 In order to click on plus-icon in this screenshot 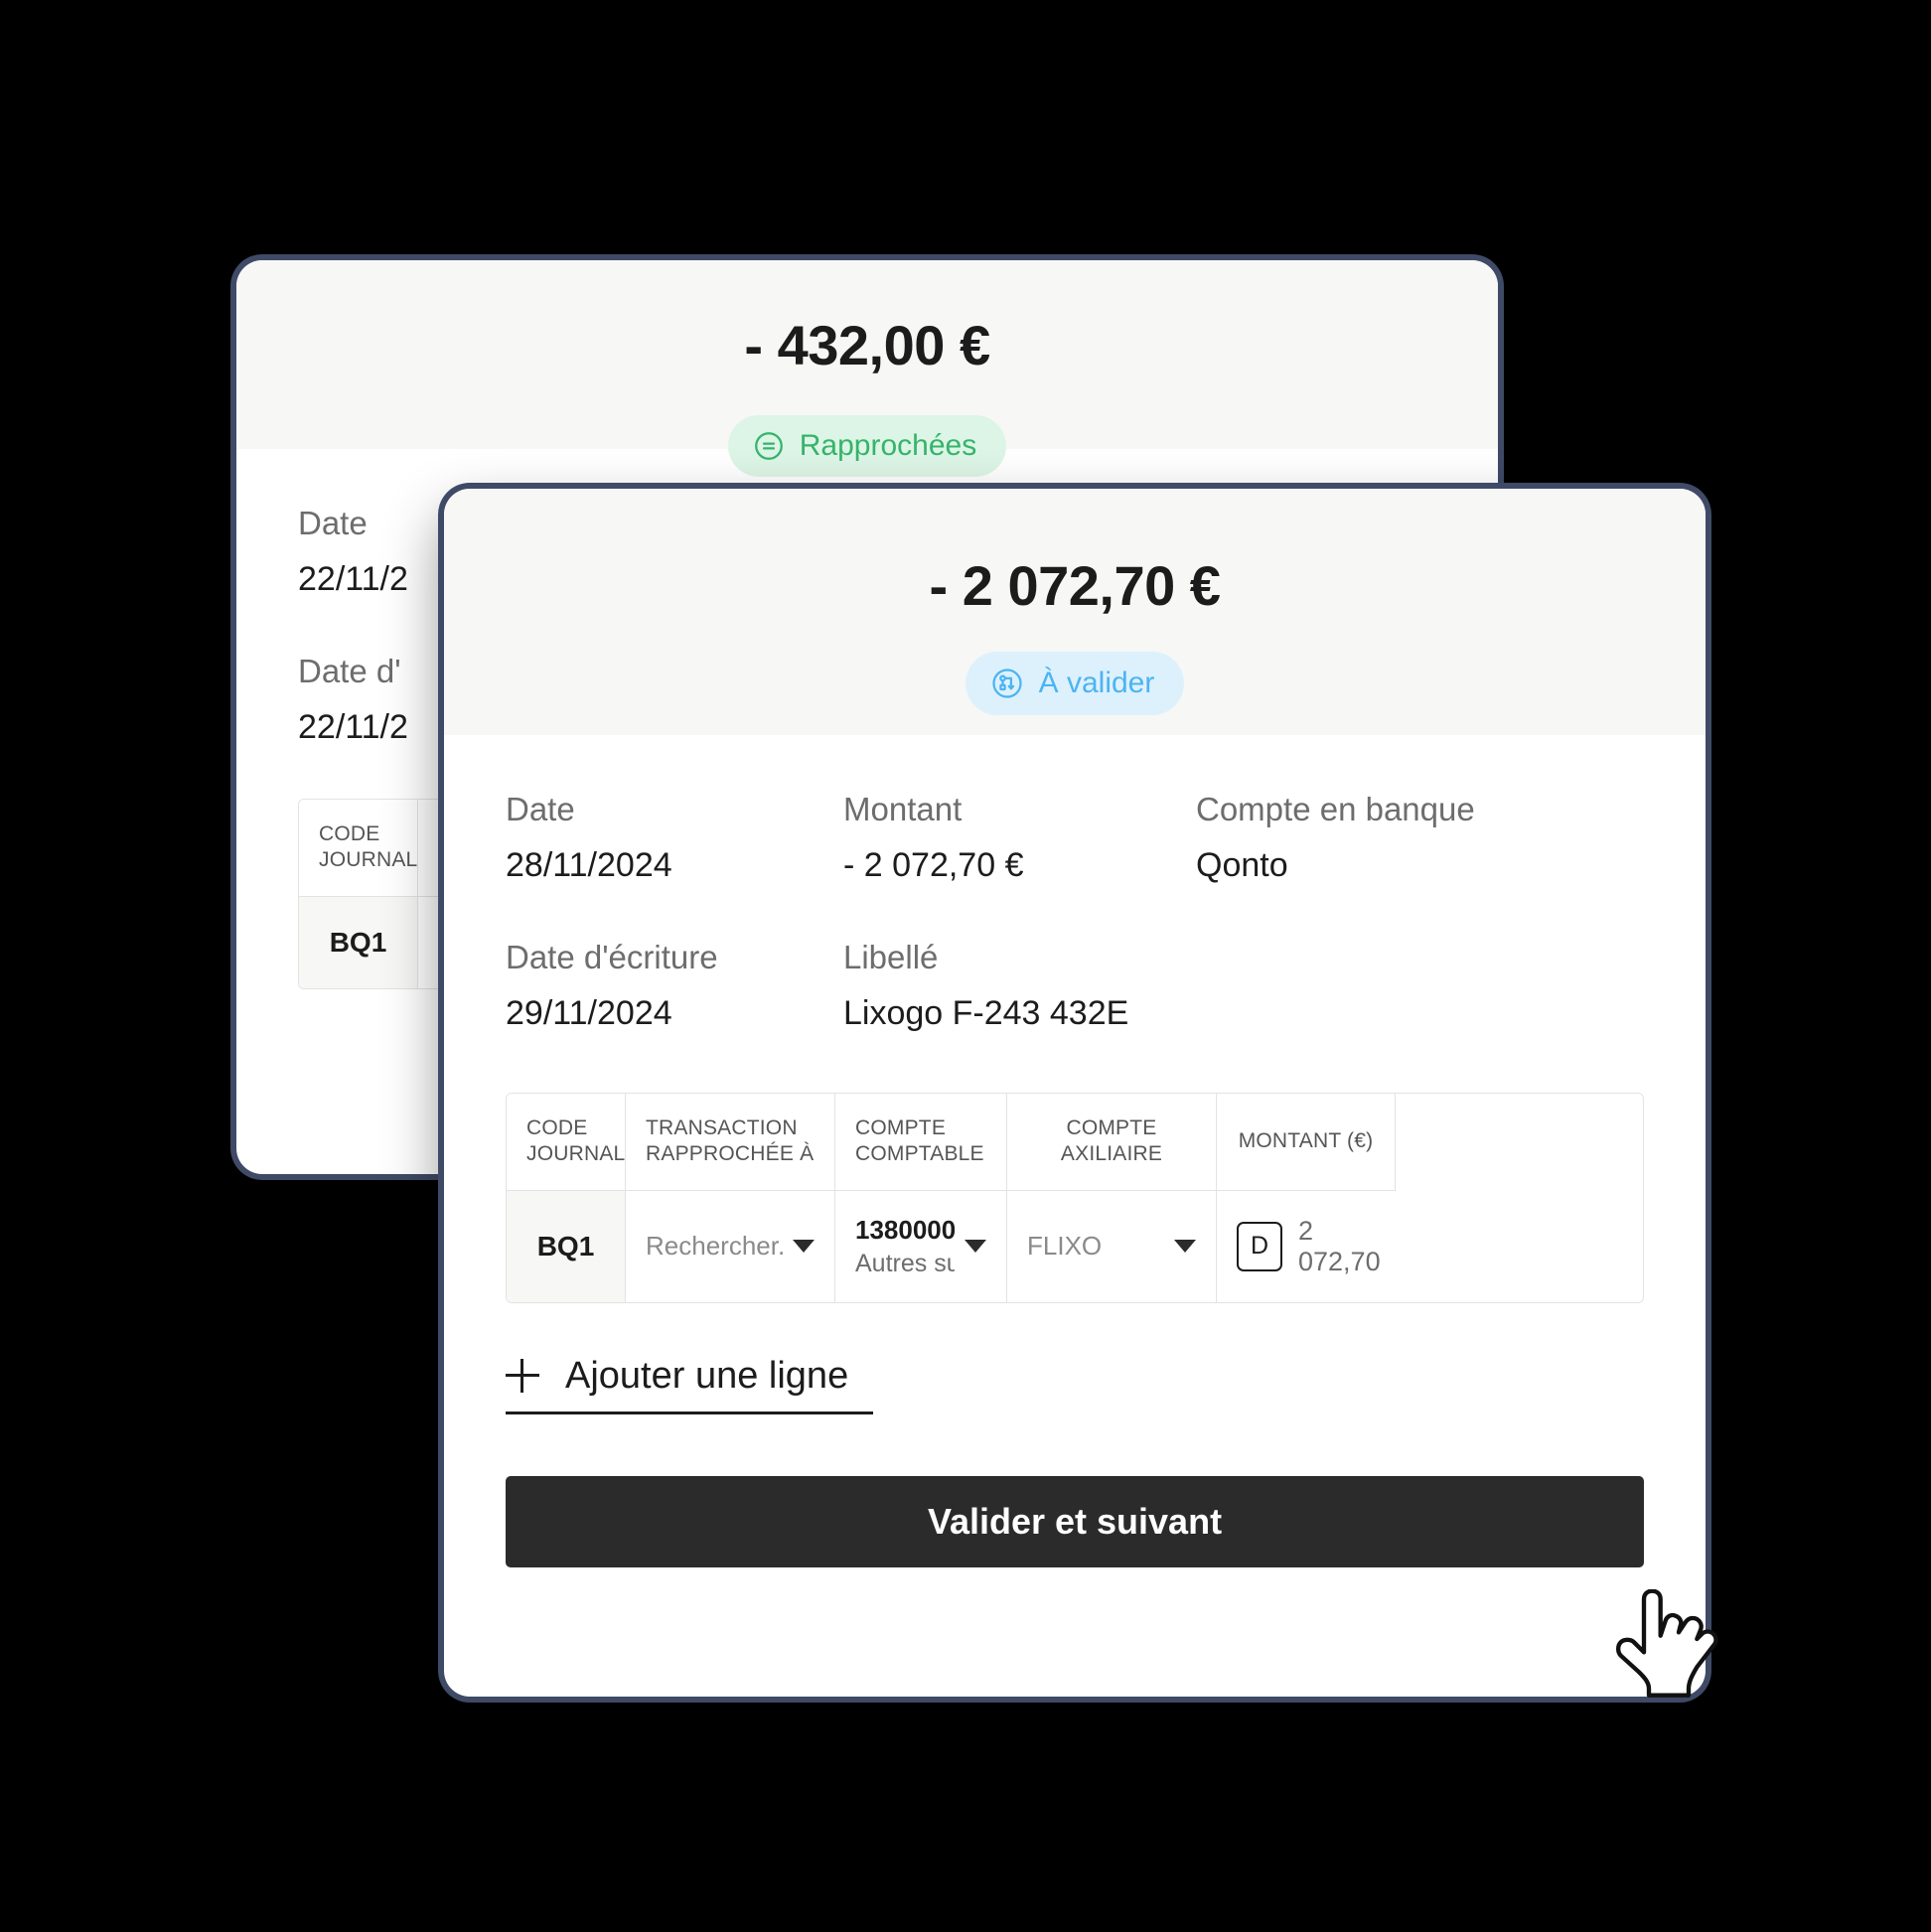, I will do `click(523, 1376)`.